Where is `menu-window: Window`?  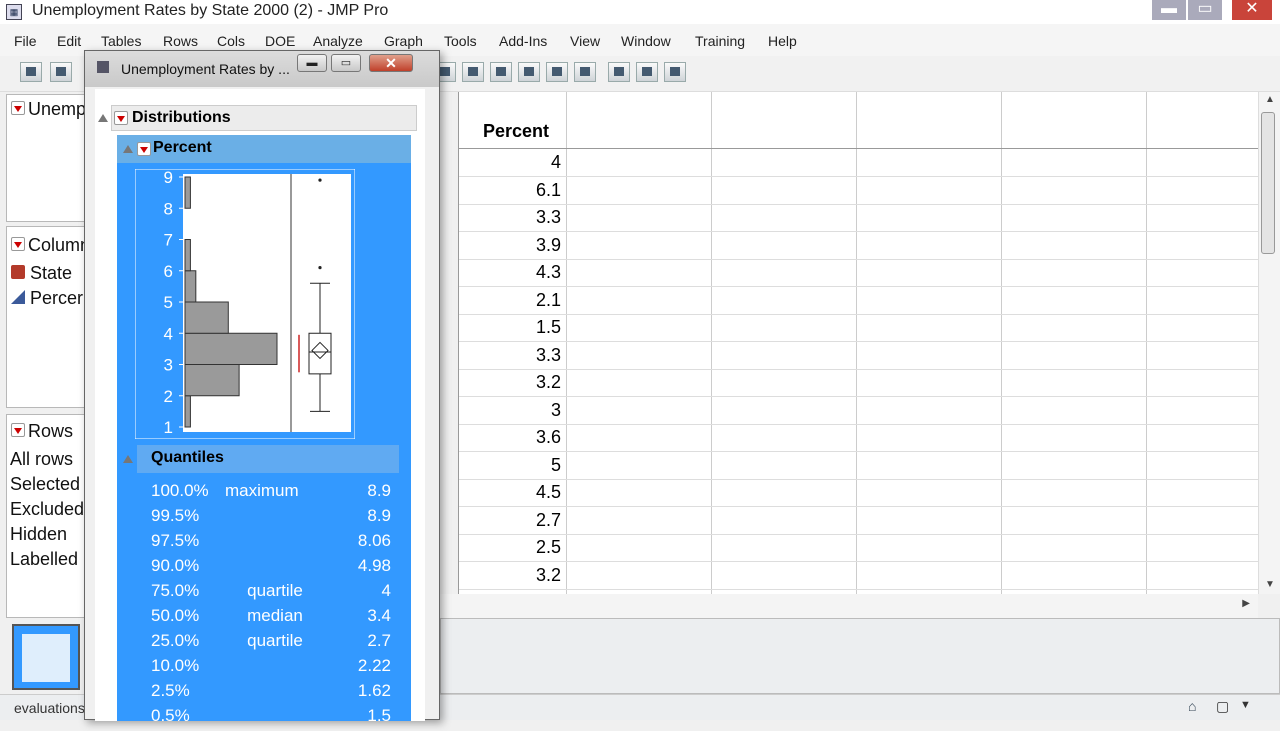
menu-window: Window is located at coordinates (646, 41).